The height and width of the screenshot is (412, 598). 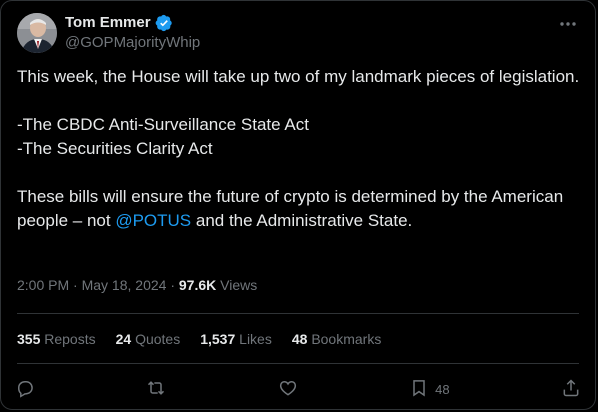 What do you see at coordinates (197, 285) in the screenshot?
I see `views-count: 97.6K` at bounding box center [197, 285].